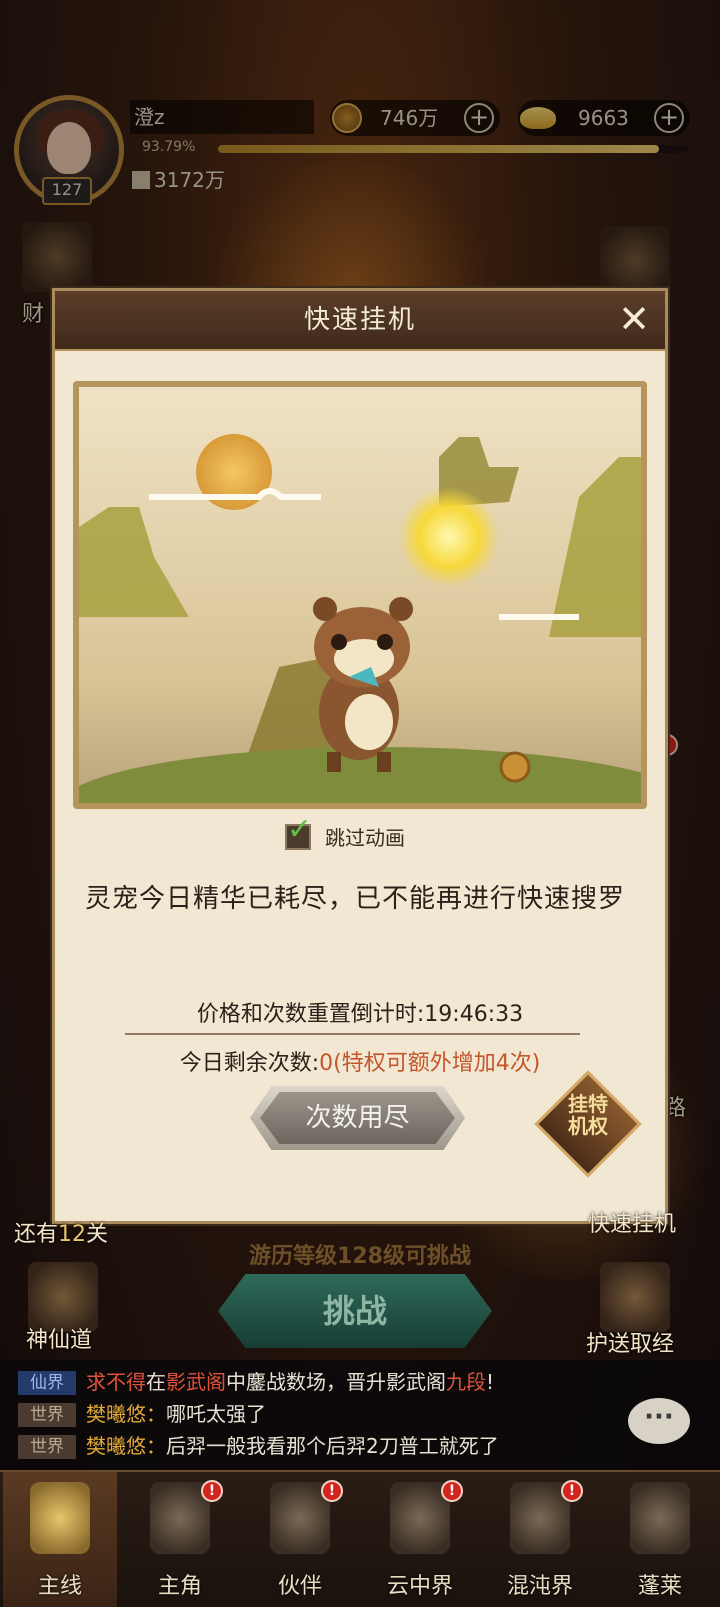  I want to click on reset-countdown-label: 价格和次数重置倒计时:, so click(310, 1014).